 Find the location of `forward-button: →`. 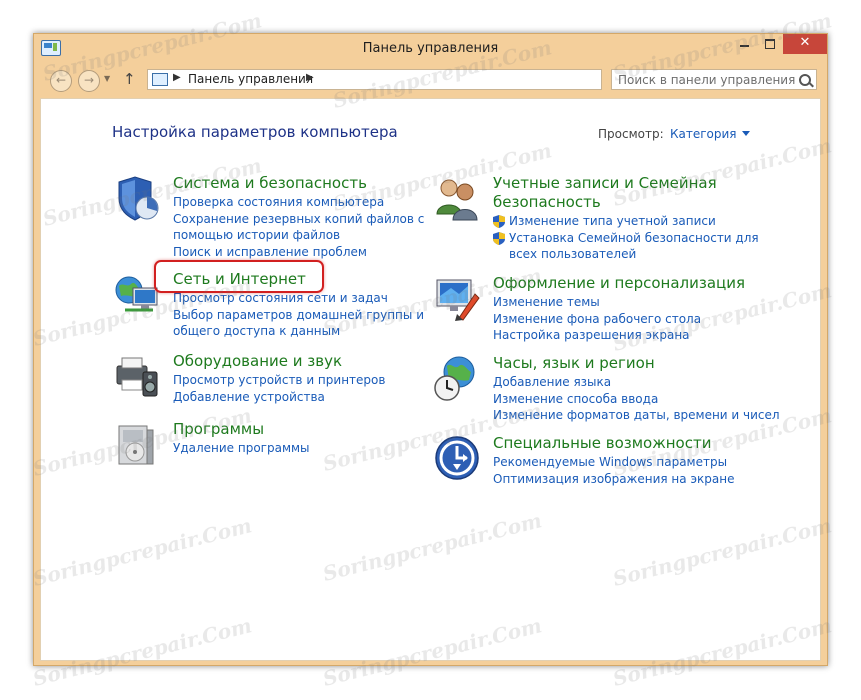

forward-button: → is located at coordinates (89, 81).